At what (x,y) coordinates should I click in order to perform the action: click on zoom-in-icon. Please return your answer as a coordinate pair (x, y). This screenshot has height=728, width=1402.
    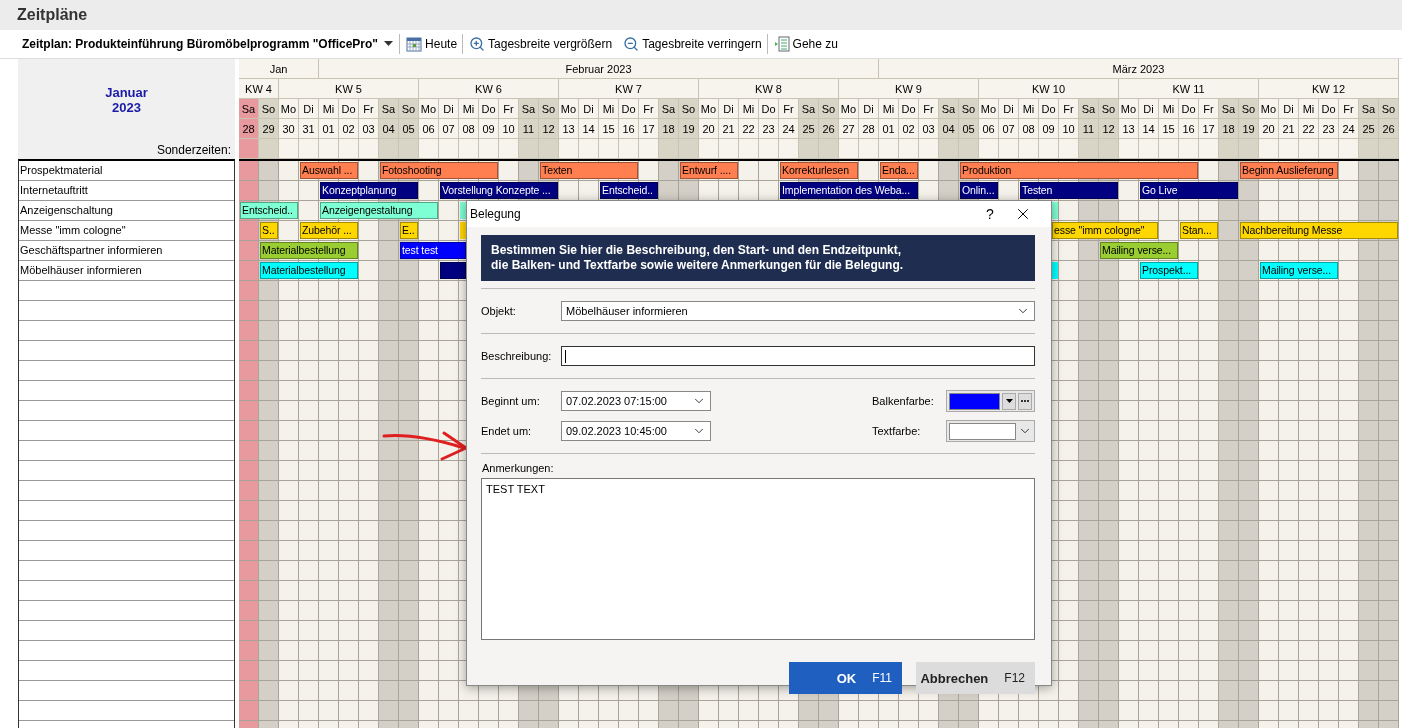
    Looking at the image, I should click on (477, 44).